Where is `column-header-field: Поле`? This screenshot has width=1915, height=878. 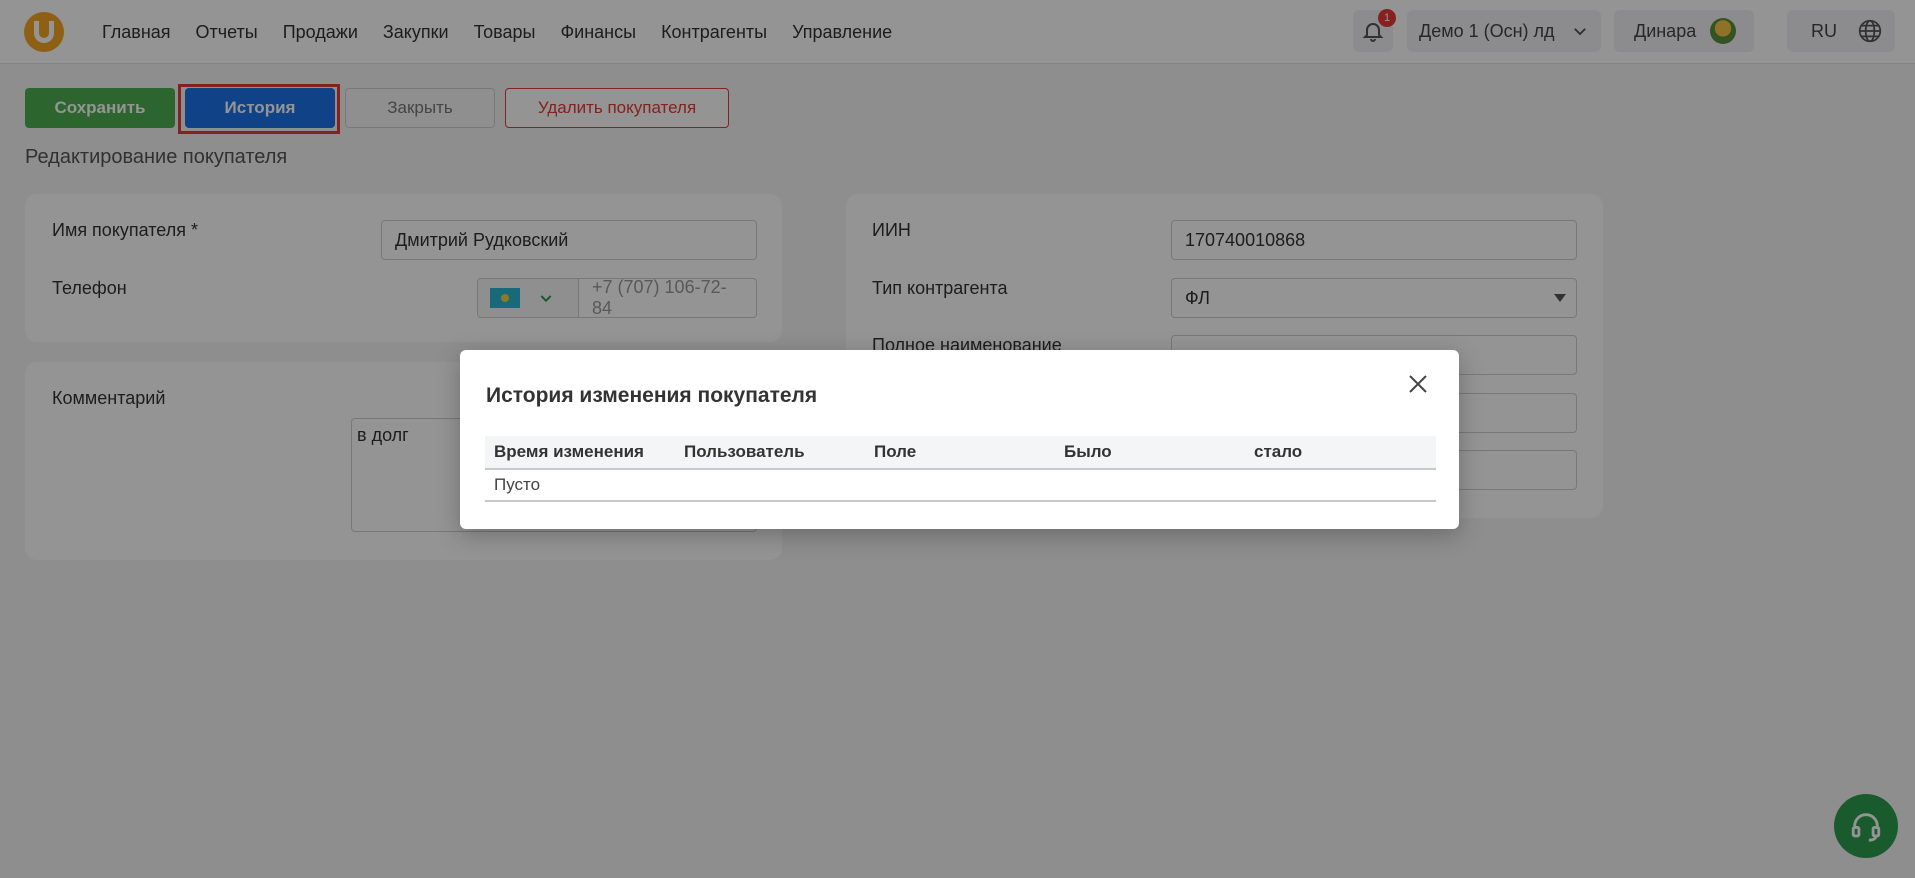 column-header-field: Поле is located at coordinates (895, 451).